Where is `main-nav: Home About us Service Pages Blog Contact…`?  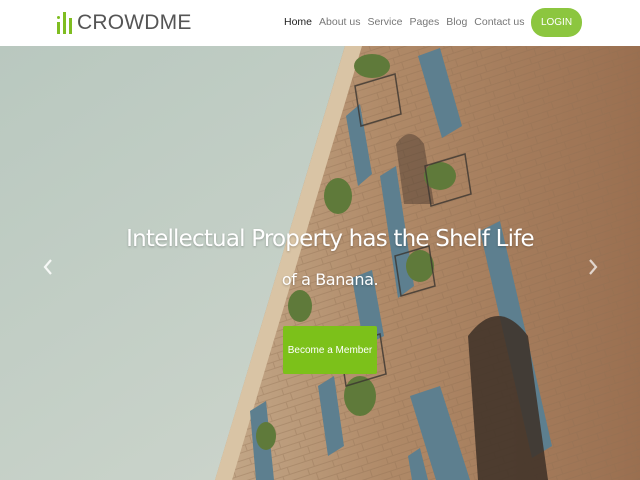
main-nav: Home About us Service Pages Blog Contact… is located at coordinates (404, 22).